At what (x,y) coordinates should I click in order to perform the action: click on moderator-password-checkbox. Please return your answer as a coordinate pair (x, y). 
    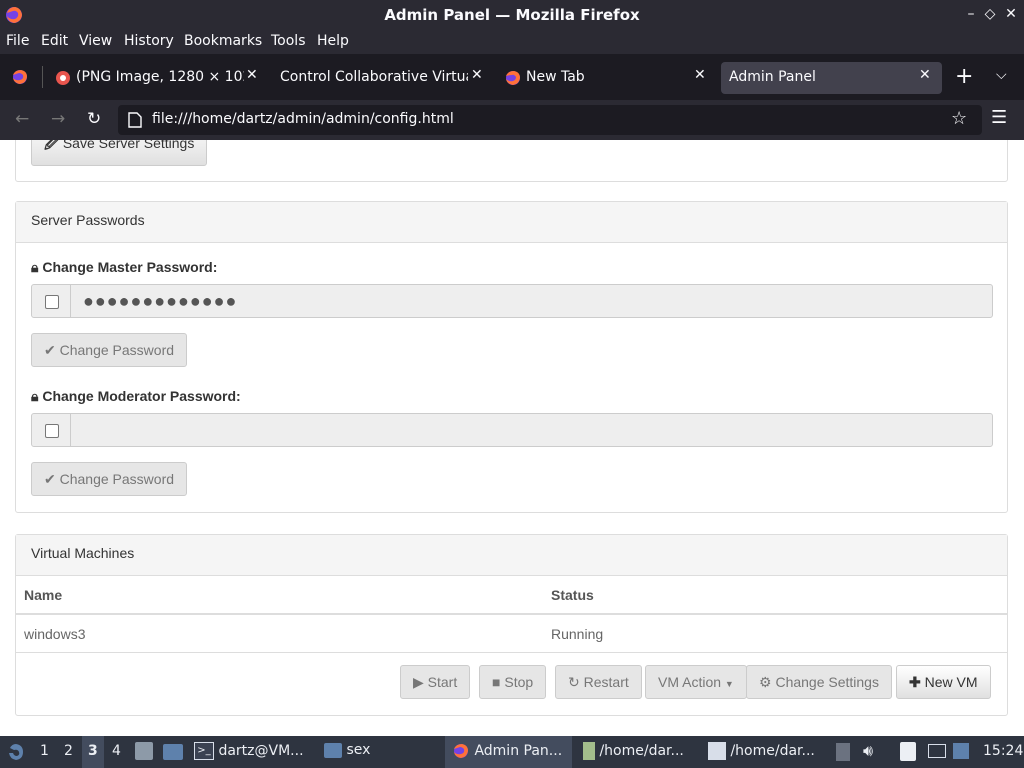
    Looking at the image, I should click on (52, 431).